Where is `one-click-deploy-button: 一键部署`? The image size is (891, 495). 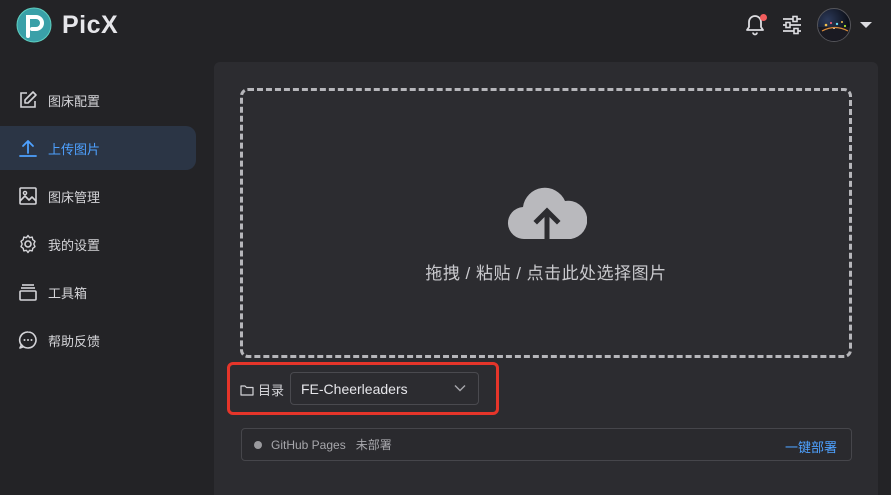 one-click-deploy-button: 一键部署 is located at coordinates (811, 446).